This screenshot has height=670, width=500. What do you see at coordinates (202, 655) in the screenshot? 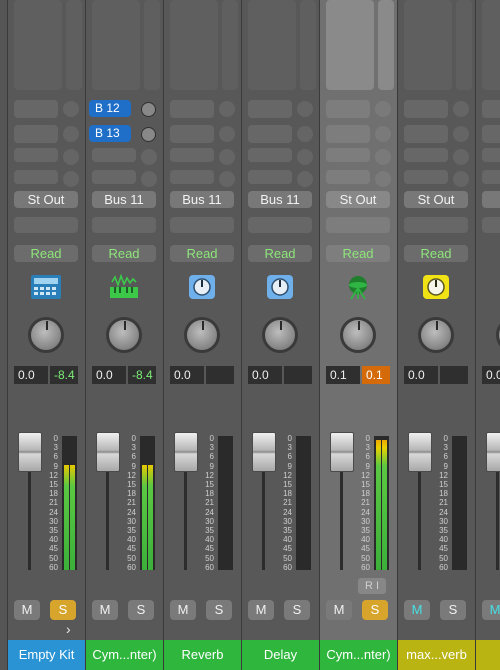
I see `channel-name: Reverb` at bounding box center [202, 655].